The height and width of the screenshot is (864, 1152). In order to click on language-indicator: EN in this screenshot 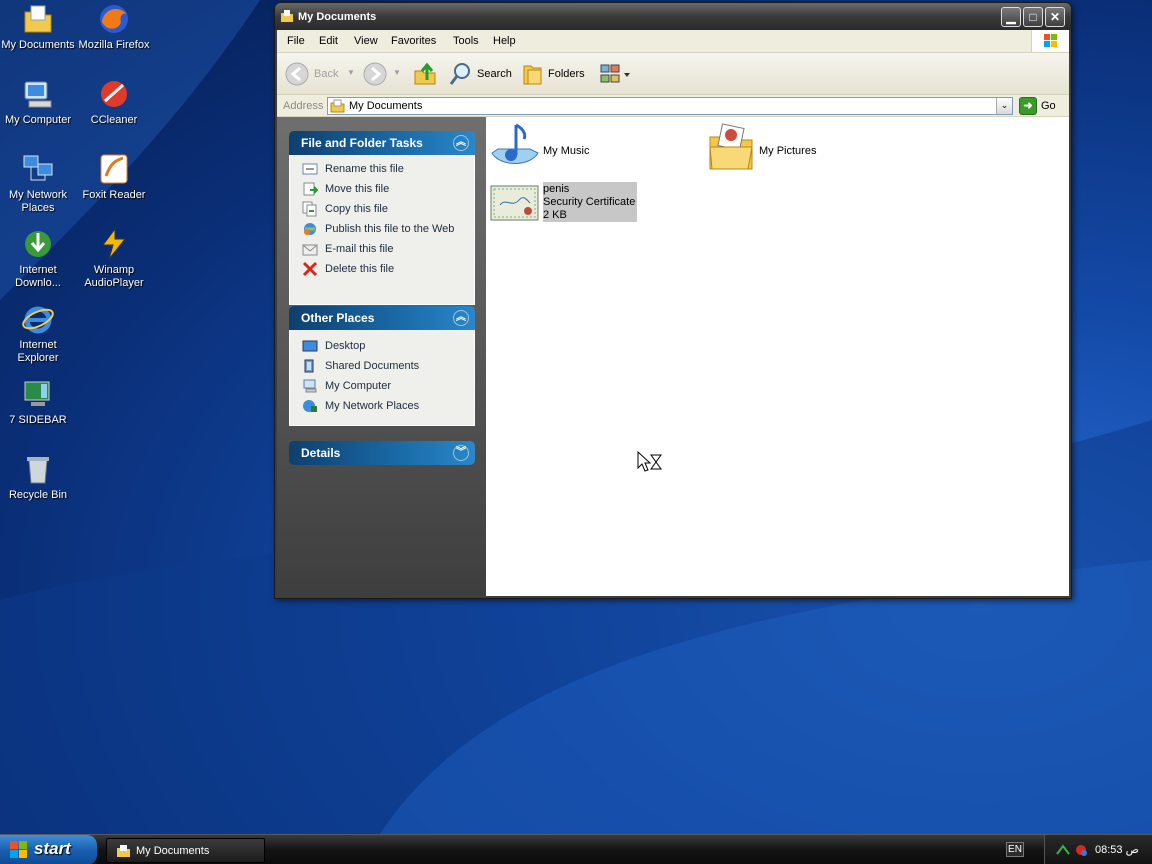, I will do `click(1015, 849)`.